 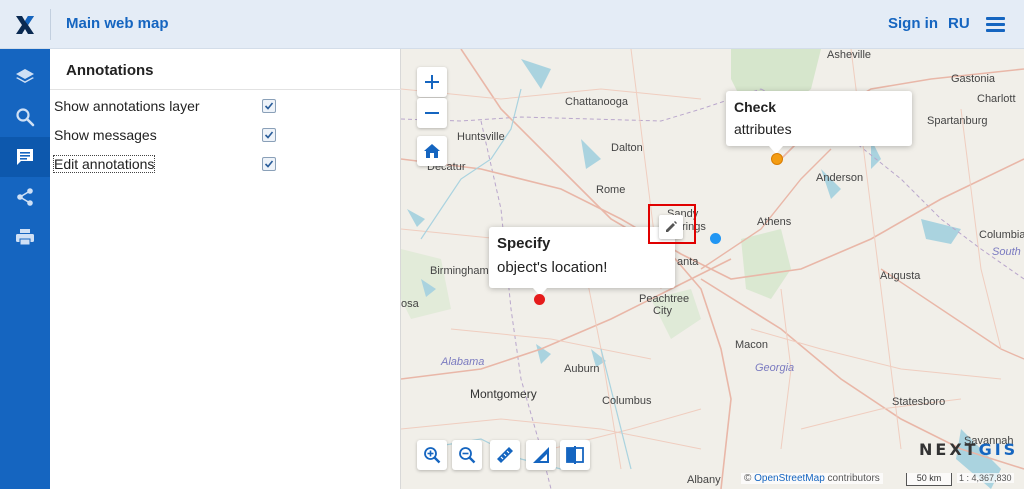 I want to click on share-icon, so click(x=25, y=197).